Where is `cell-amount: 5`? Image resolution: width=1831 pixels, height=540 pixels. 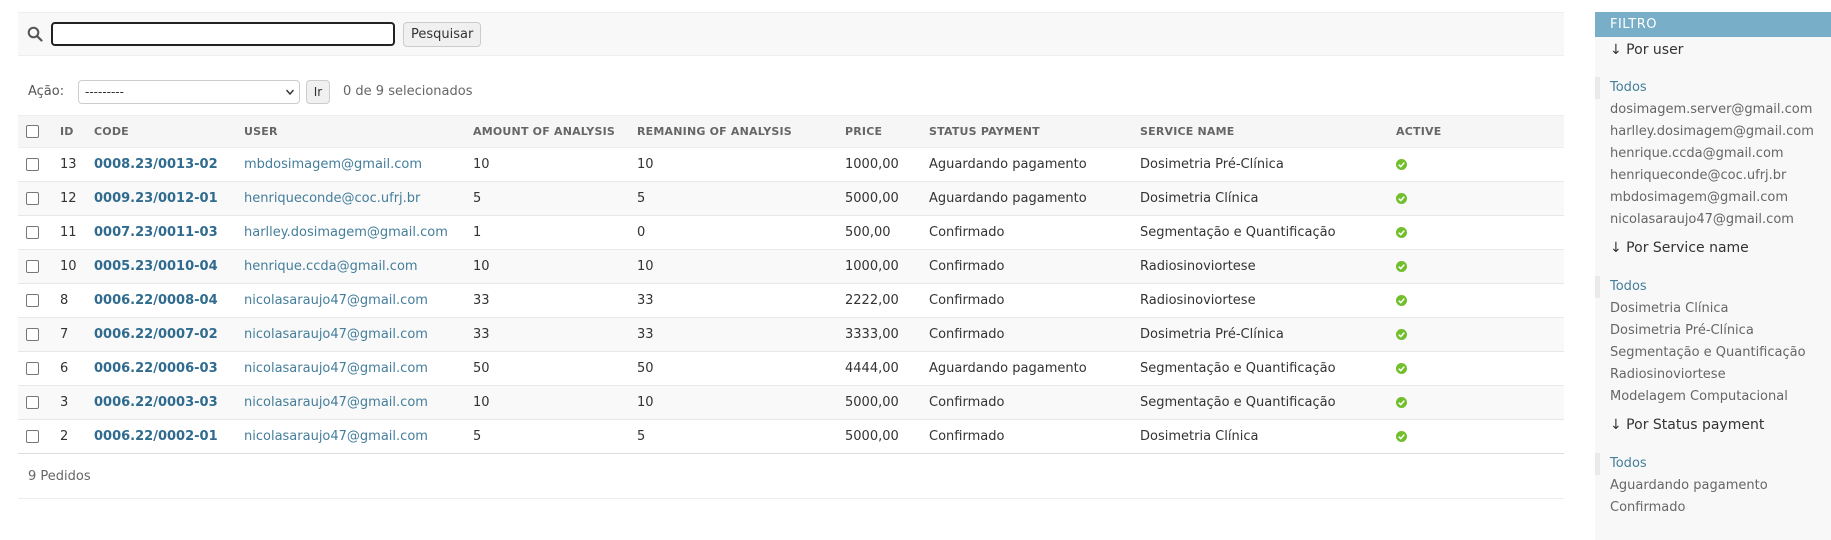 cell-amount: 5 is located at coordinates (547, 198).